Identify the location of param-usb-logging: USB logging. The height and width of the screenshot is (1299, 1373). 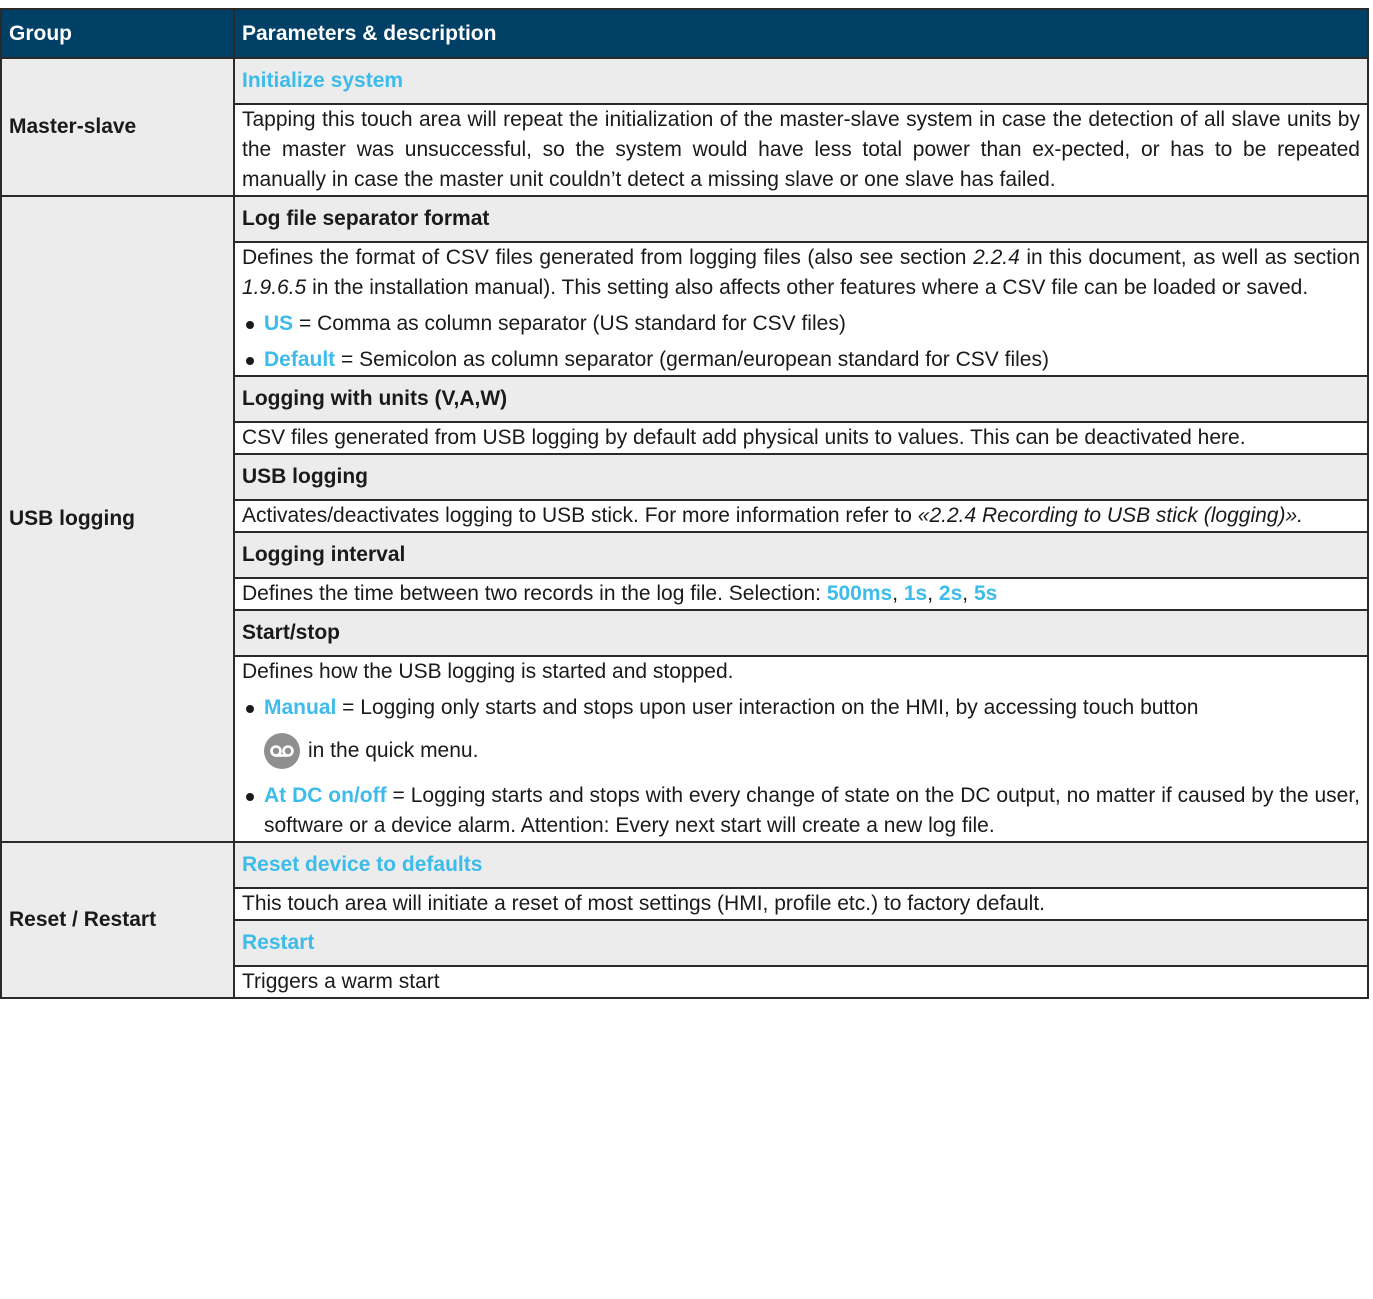
(801, 477).